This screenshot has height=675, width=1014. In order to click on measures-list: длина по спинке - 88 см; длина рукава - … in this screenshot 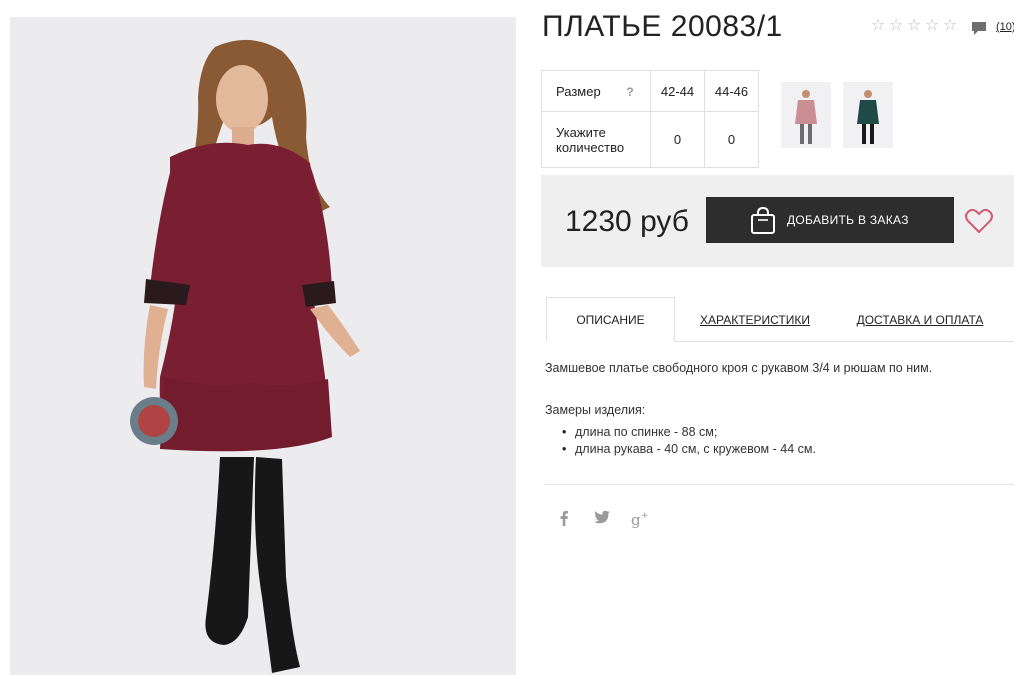, I will do `click(689, 441)`.